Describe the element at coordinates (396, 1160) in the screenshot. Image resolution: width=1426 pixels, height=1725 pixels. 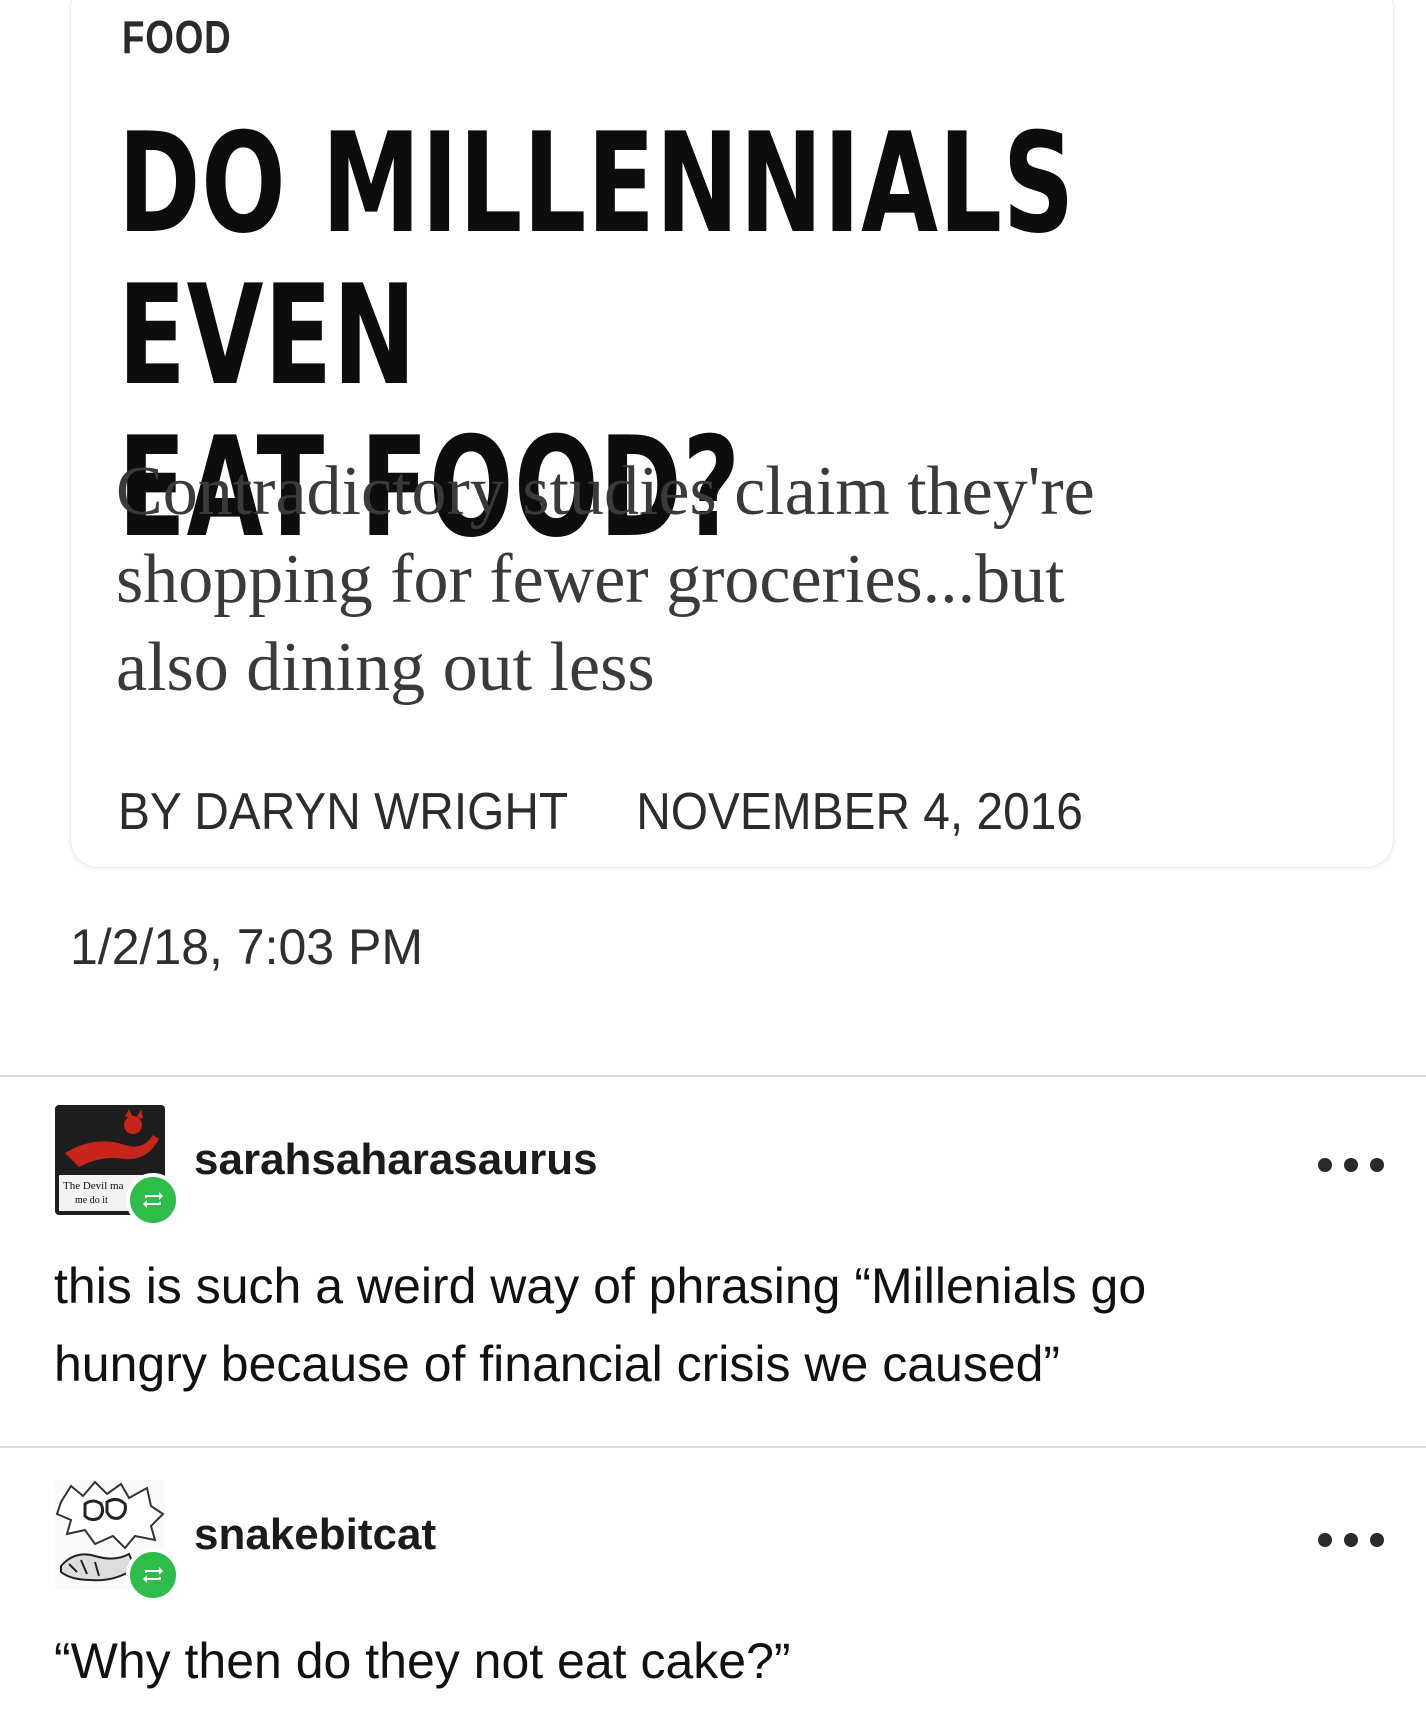
I see `username: sarahsaharasaurus` at that location.